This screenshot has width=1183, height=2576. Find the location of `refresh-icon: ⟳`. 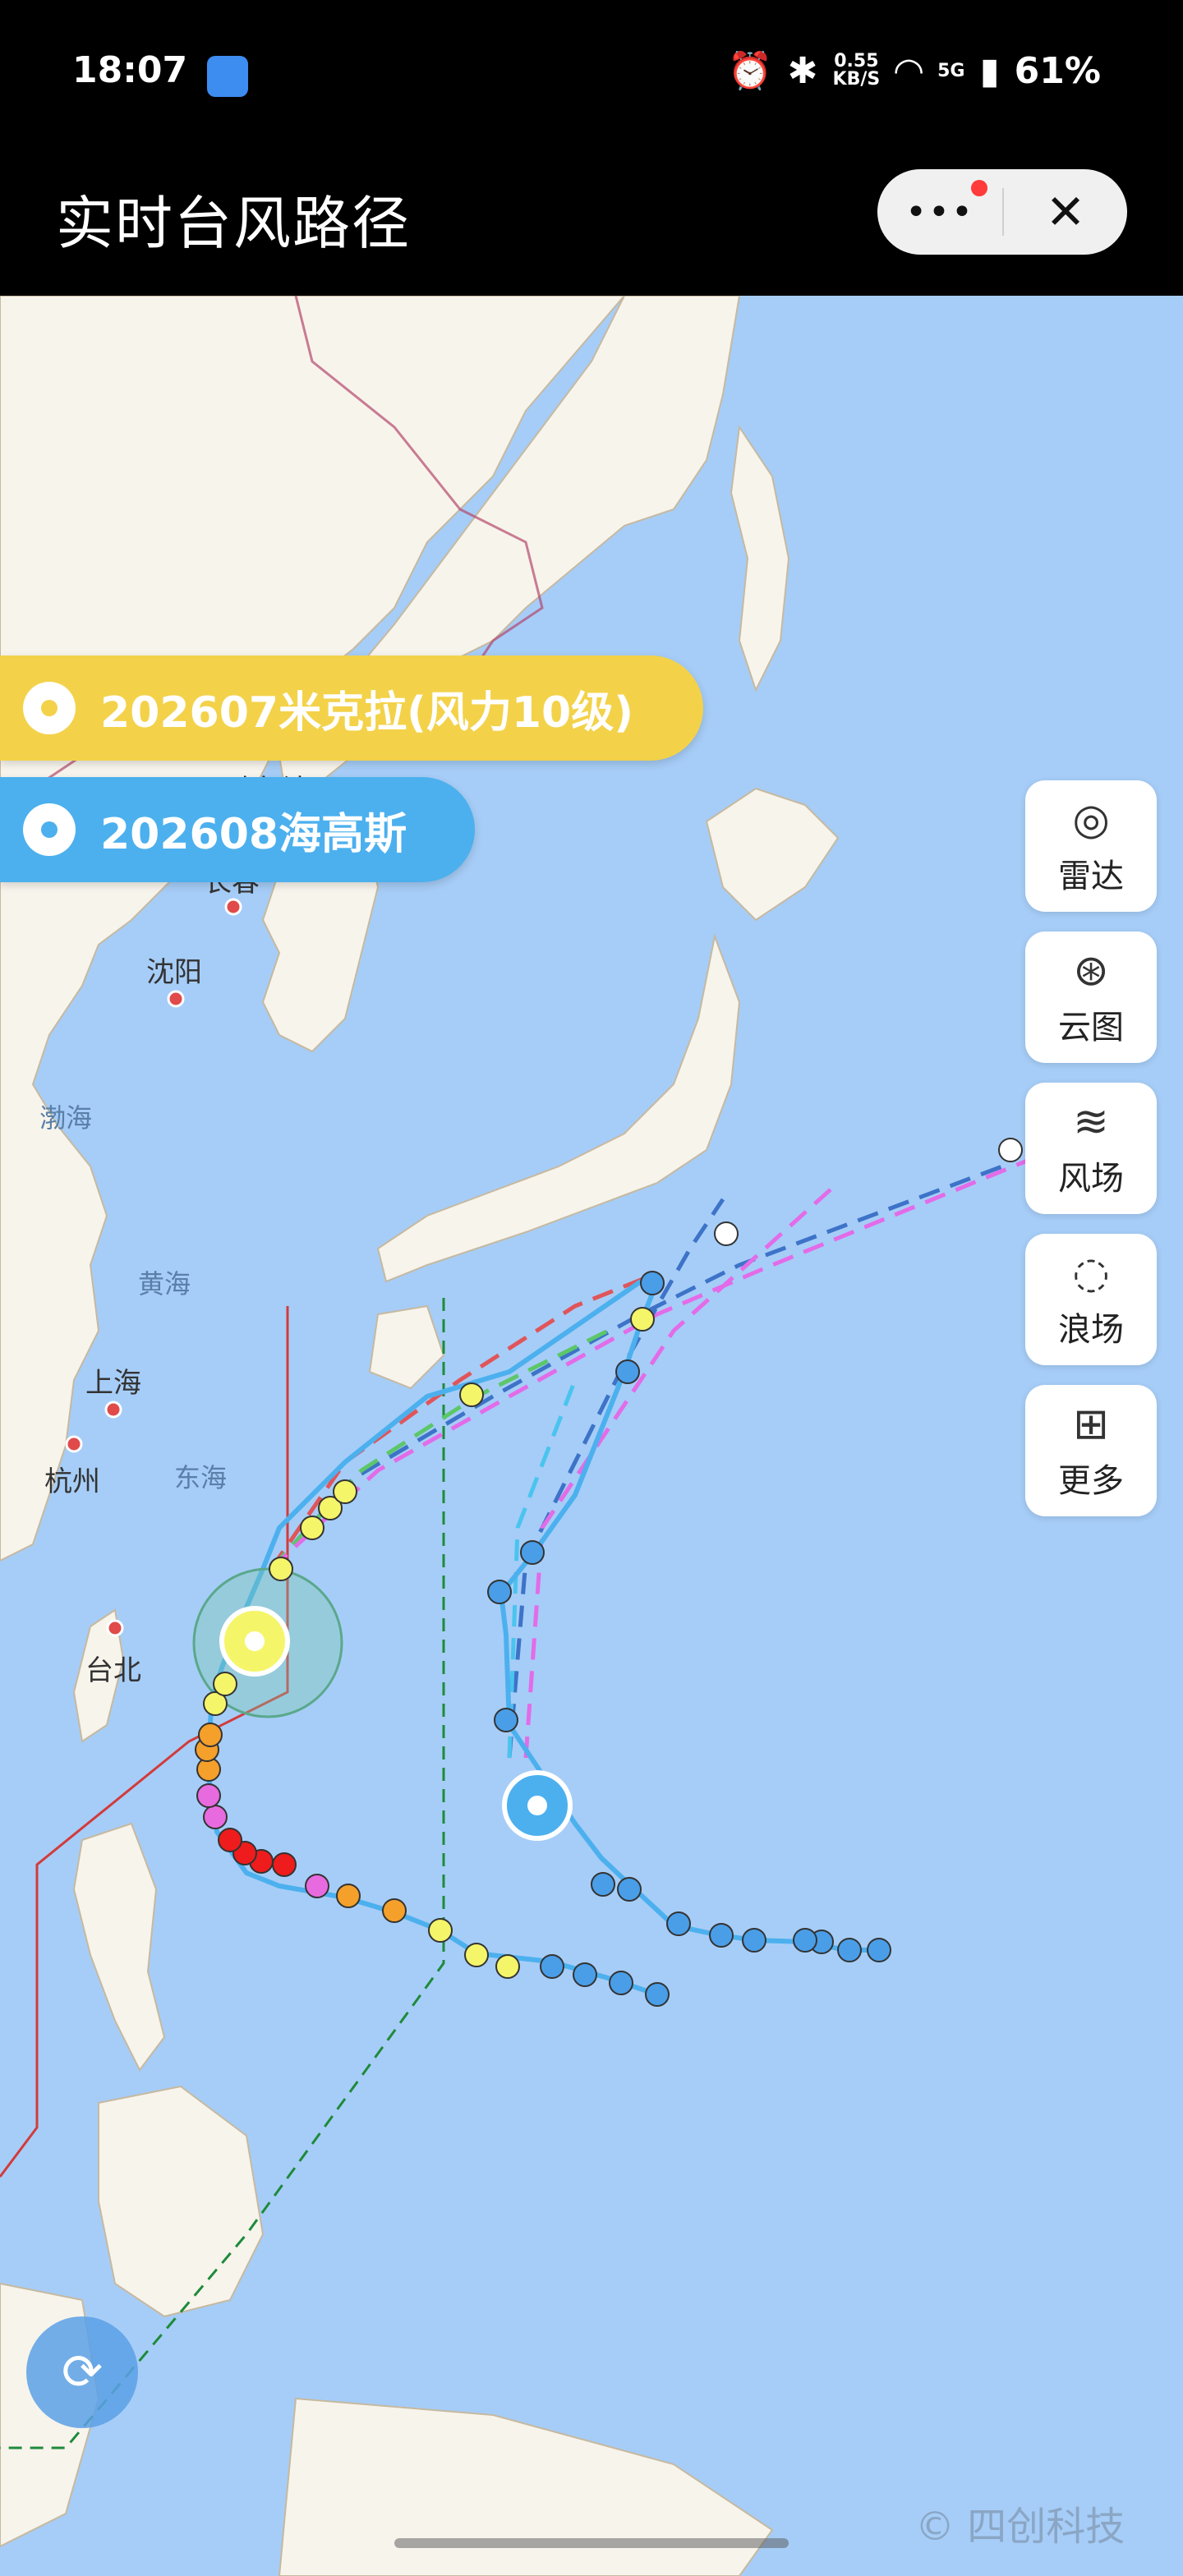

refresh-icon: ⟳ is located at coordinates (82, 2372).